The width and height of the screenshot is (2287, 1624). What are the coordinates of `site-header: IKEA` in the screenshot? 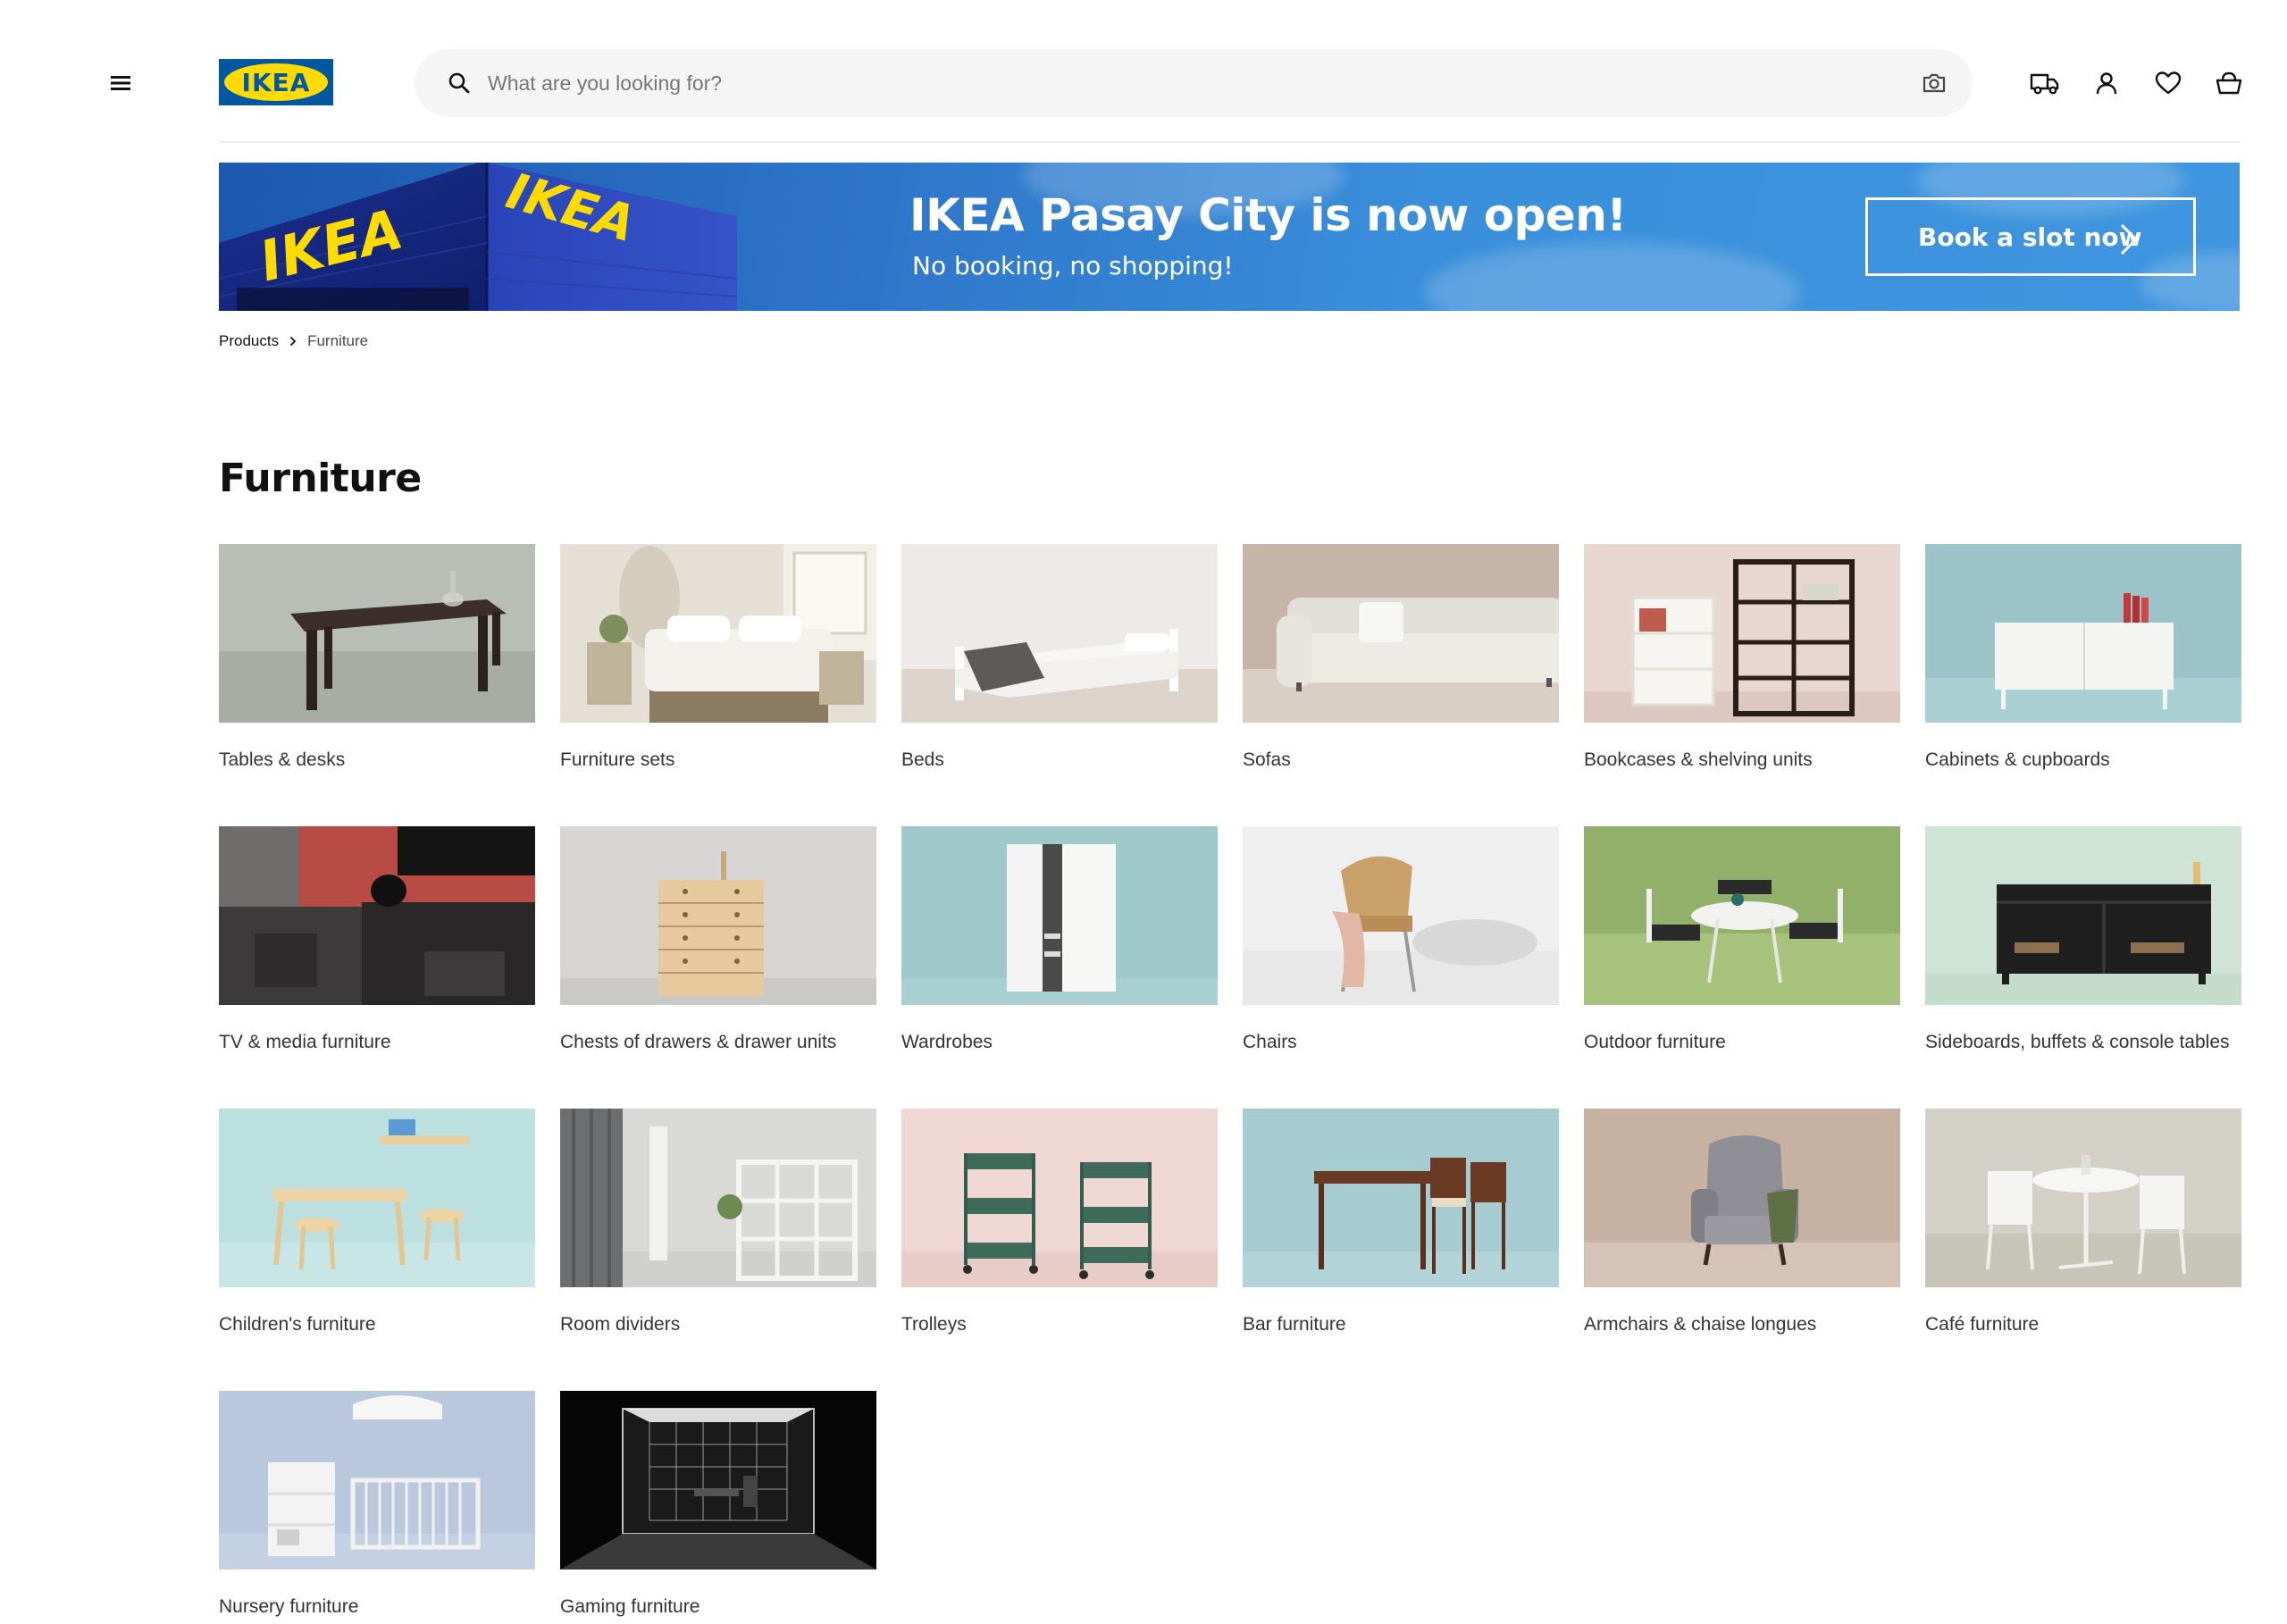 It's located at (1143, 71).